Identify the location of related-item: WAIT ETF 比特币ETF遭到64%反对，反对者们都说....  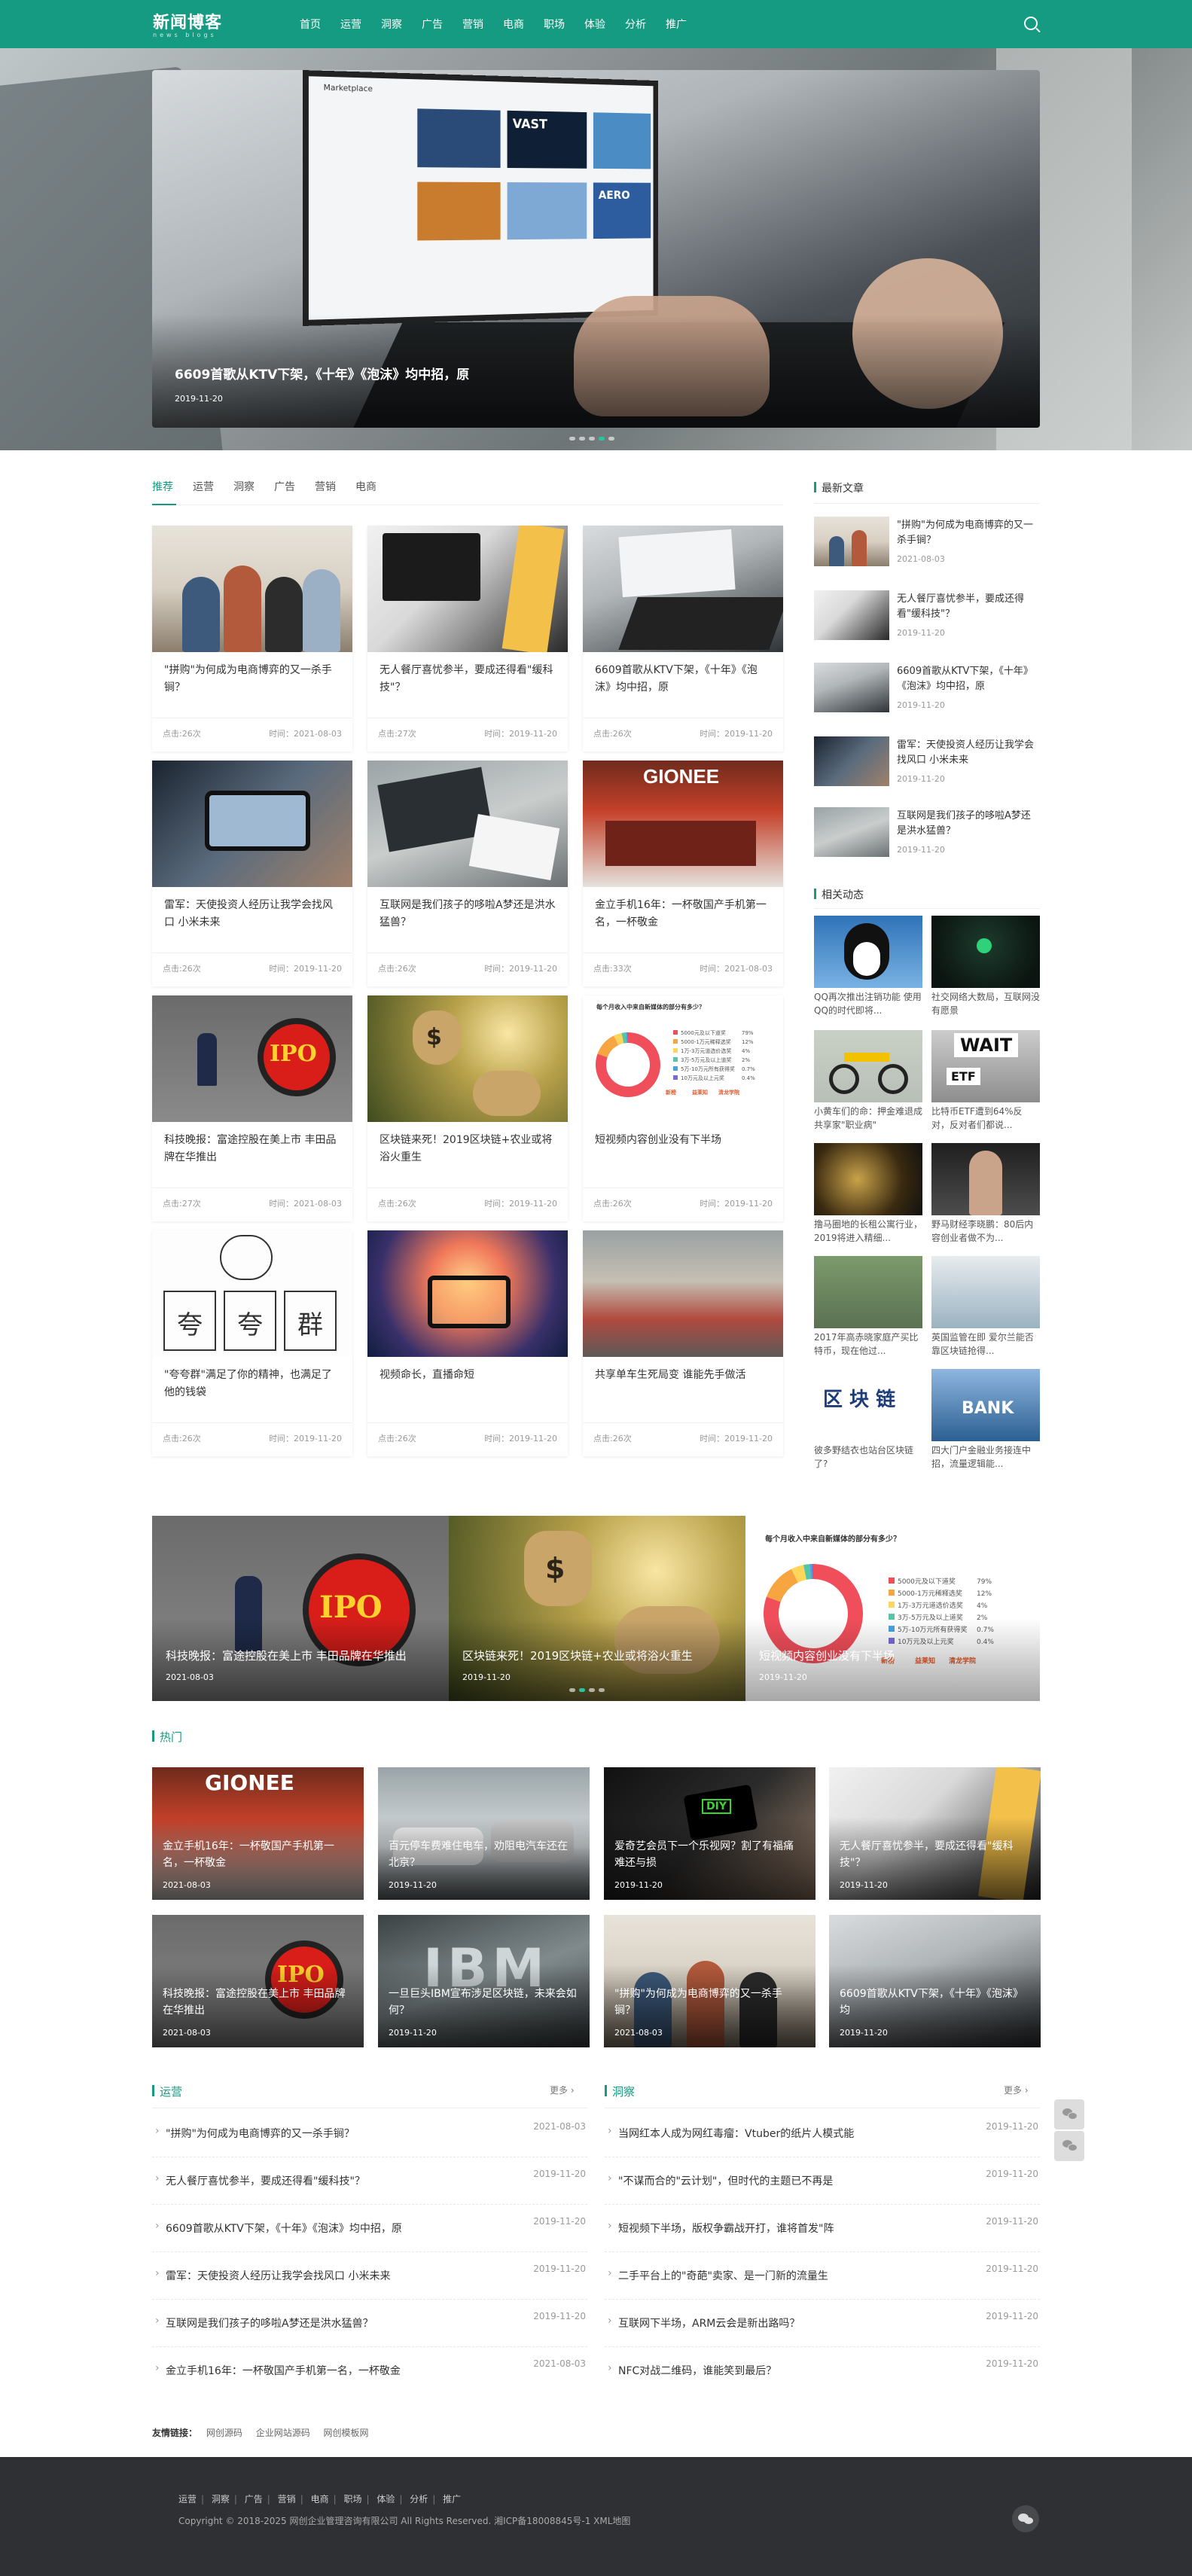
(985, 1083).